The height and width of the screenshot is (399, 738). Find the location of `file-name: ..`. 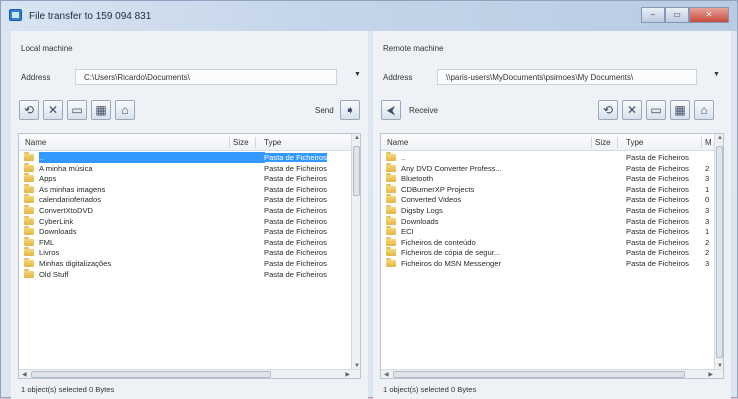

file-name: .. is located at coordinates (403, 157).